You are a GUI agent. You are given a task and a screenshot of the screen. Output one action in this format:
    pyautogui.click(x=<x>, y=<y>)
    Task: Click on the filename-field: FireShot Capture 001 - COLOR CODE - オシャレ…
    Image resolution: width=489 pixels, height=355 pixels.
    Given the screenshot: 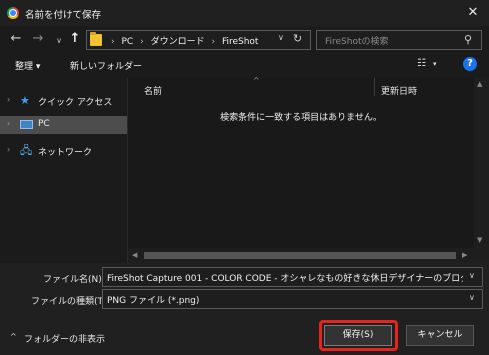 What is the action you would take?
    pyautogui.click(x=292, y=277)
    